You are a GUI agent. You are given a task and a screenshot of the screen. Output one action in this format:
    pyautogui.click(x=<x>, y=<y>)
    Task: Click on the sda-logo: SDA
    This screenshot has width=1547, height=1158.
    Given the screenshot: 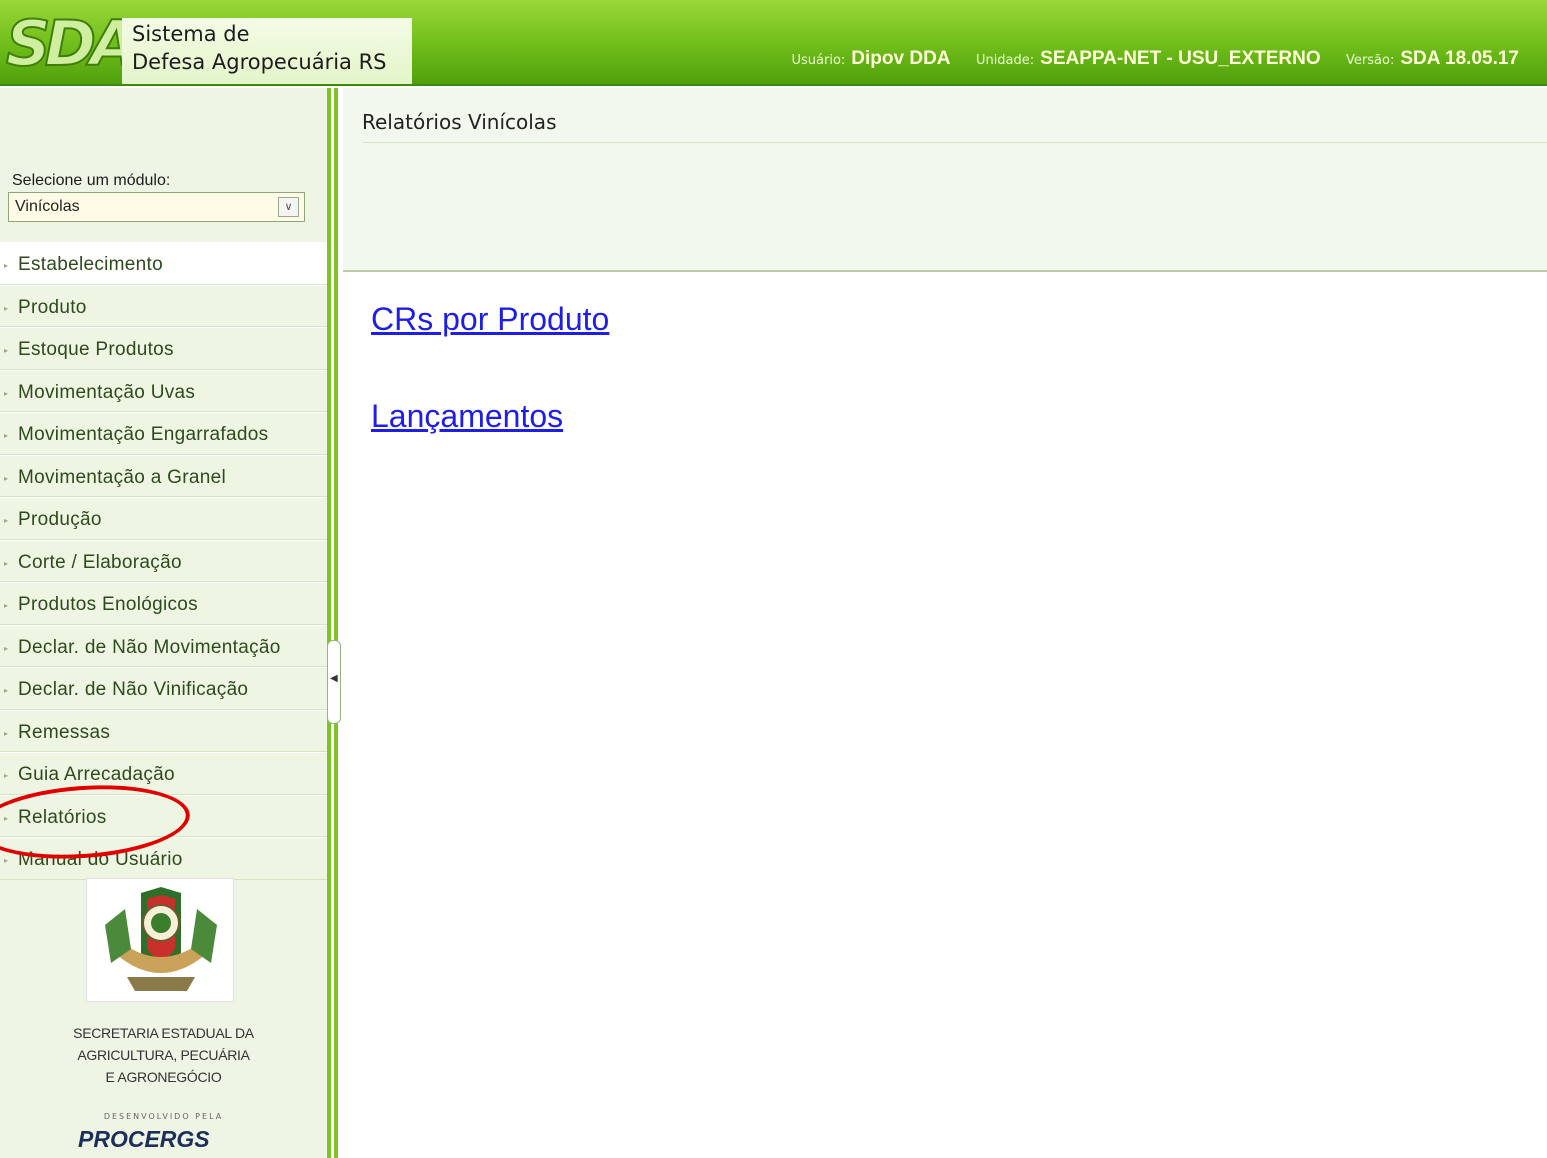 What is the action you would take?
    pyautogui.click(x=72, y=44)
    